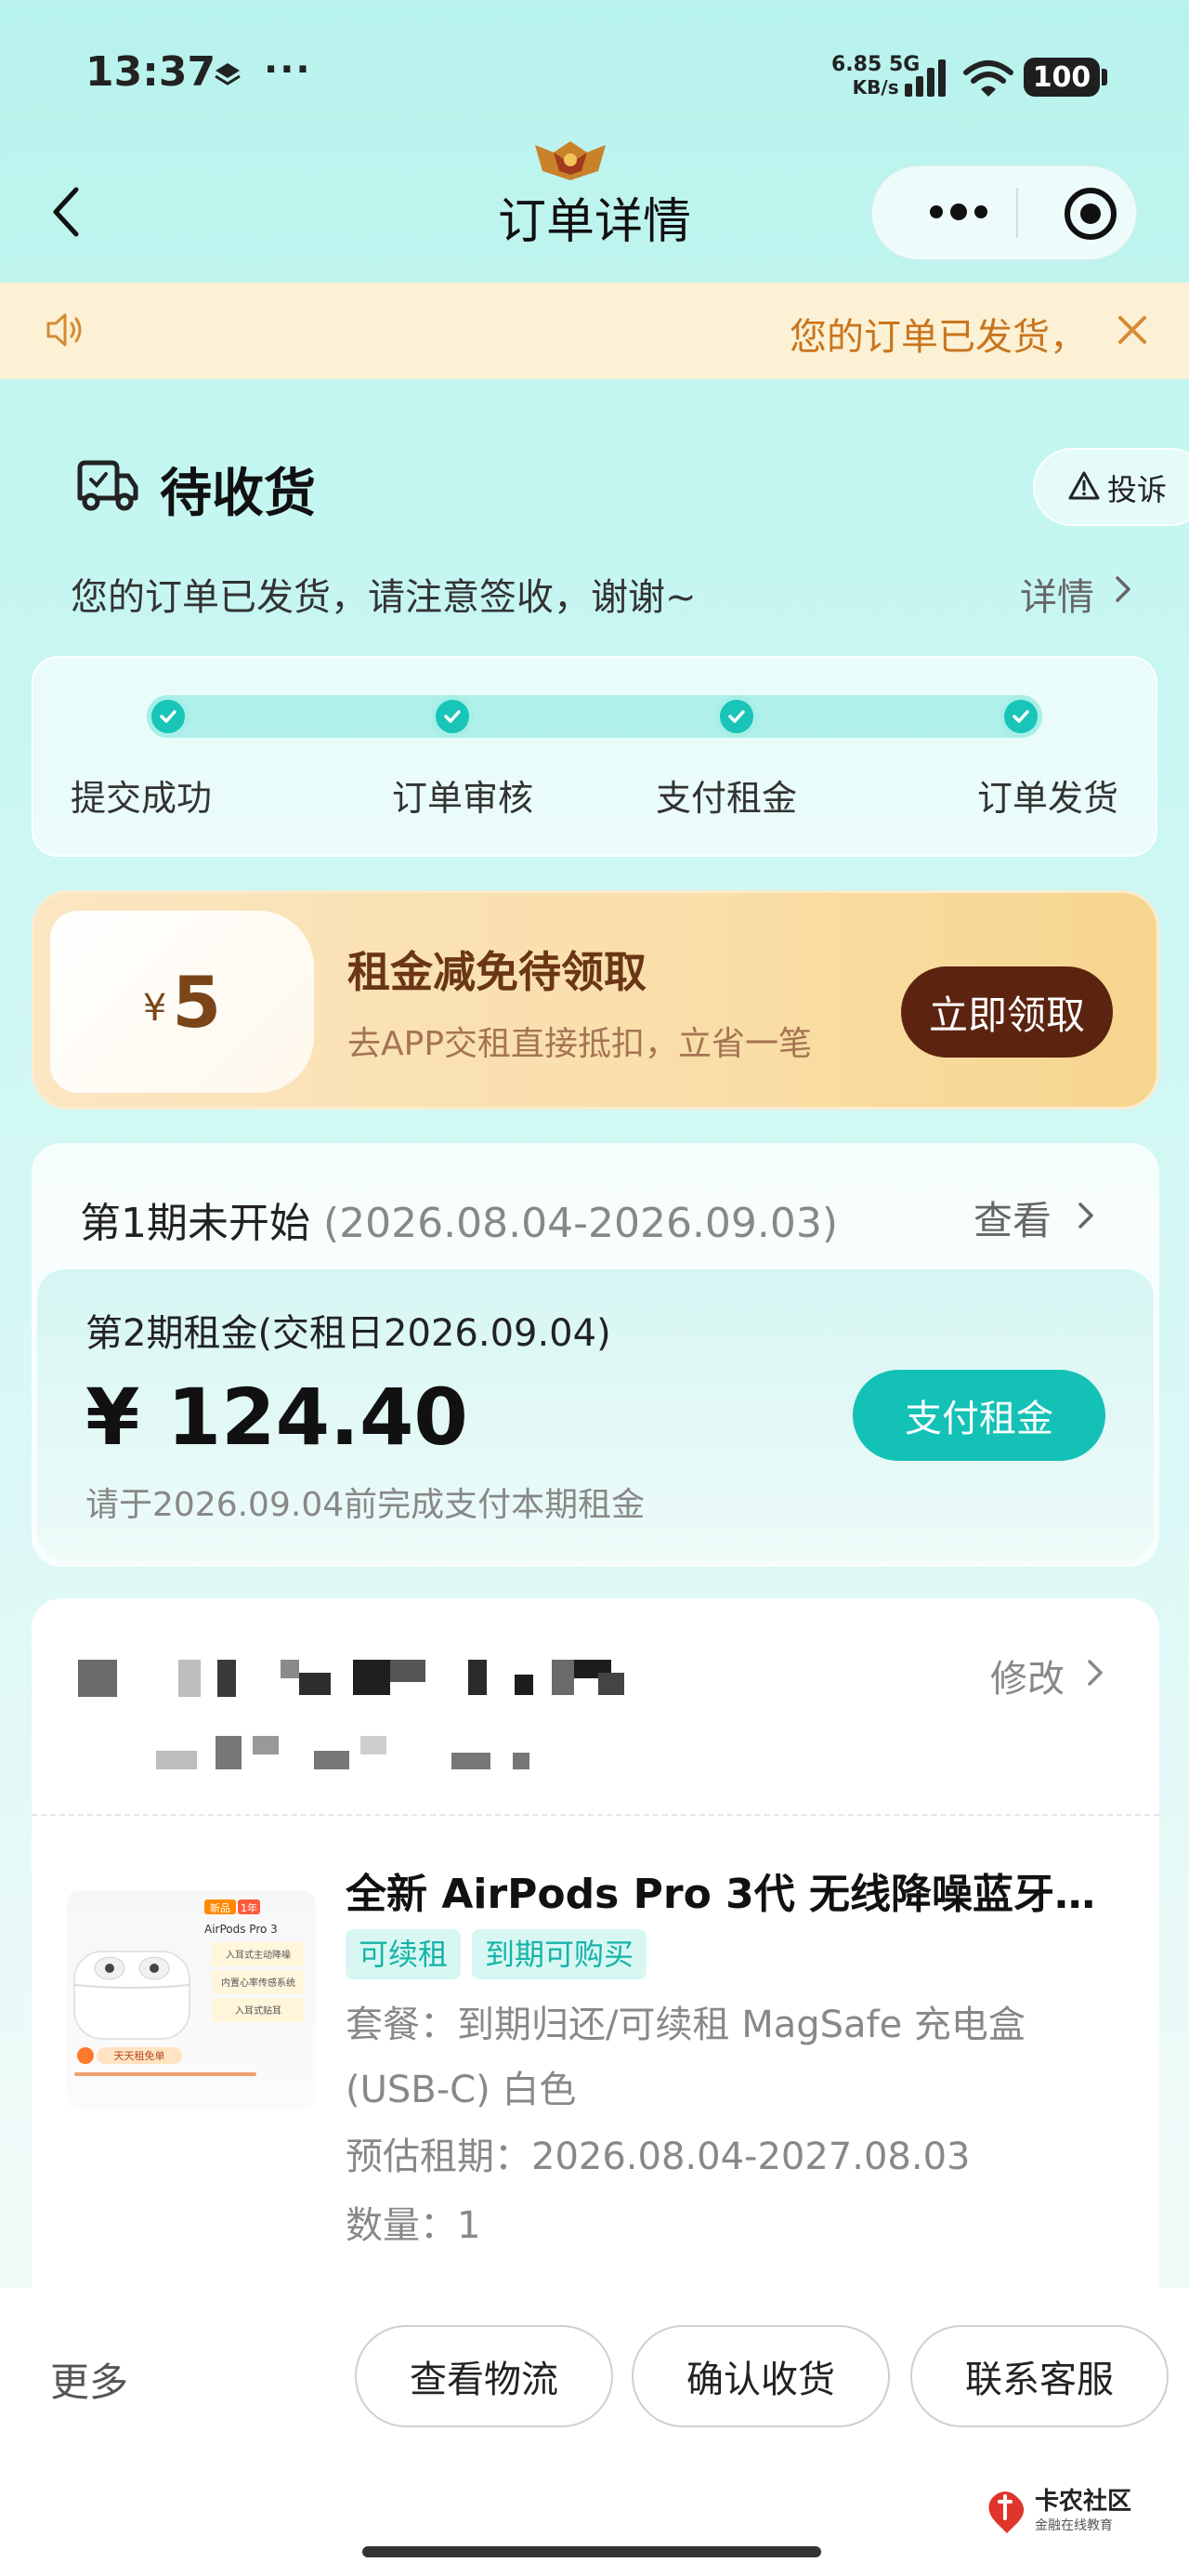 Image resolution: width=1189 pixels, height=2576 pixels. What do you see at coordinates (592, 2551) in the screenshot?
I see `home-indicator` at bounding box center [592, 2551].